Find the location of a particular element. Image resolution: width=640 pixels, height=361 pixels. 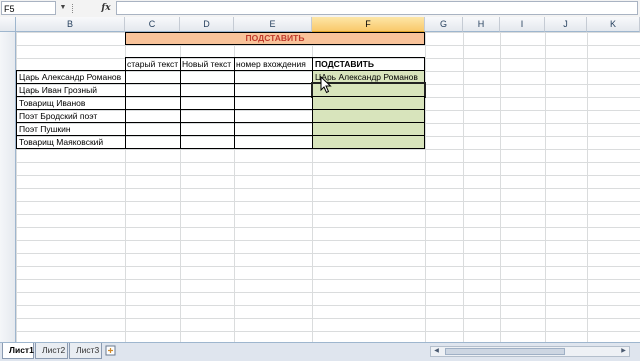

insert-function-icon: fx is located at coordinates (106, 8).